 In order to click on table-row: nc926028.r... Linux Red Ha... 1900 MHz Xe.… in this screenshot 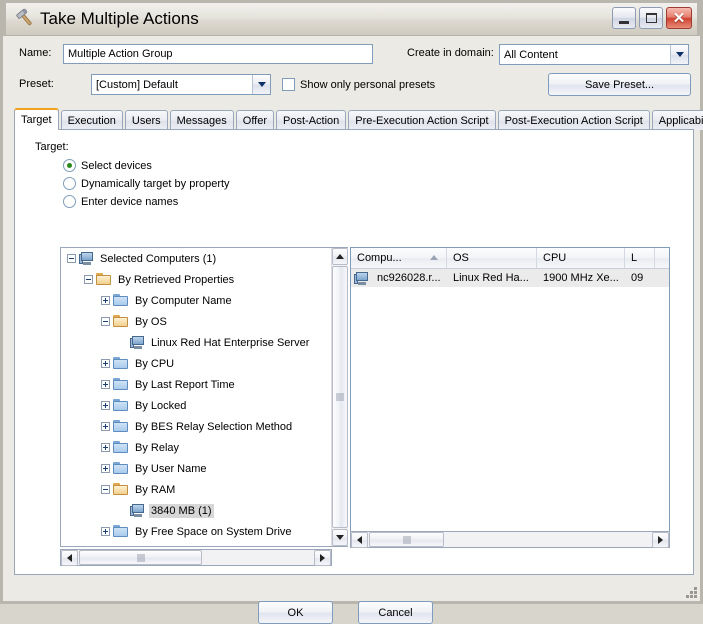, I will do `click(510, 278)`.